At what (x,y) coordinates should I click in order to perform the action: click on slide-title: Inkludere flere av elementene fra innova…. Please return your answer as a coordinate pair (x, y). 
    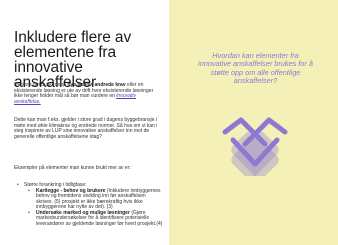
    Looking at the image, I should click on (73, 60).